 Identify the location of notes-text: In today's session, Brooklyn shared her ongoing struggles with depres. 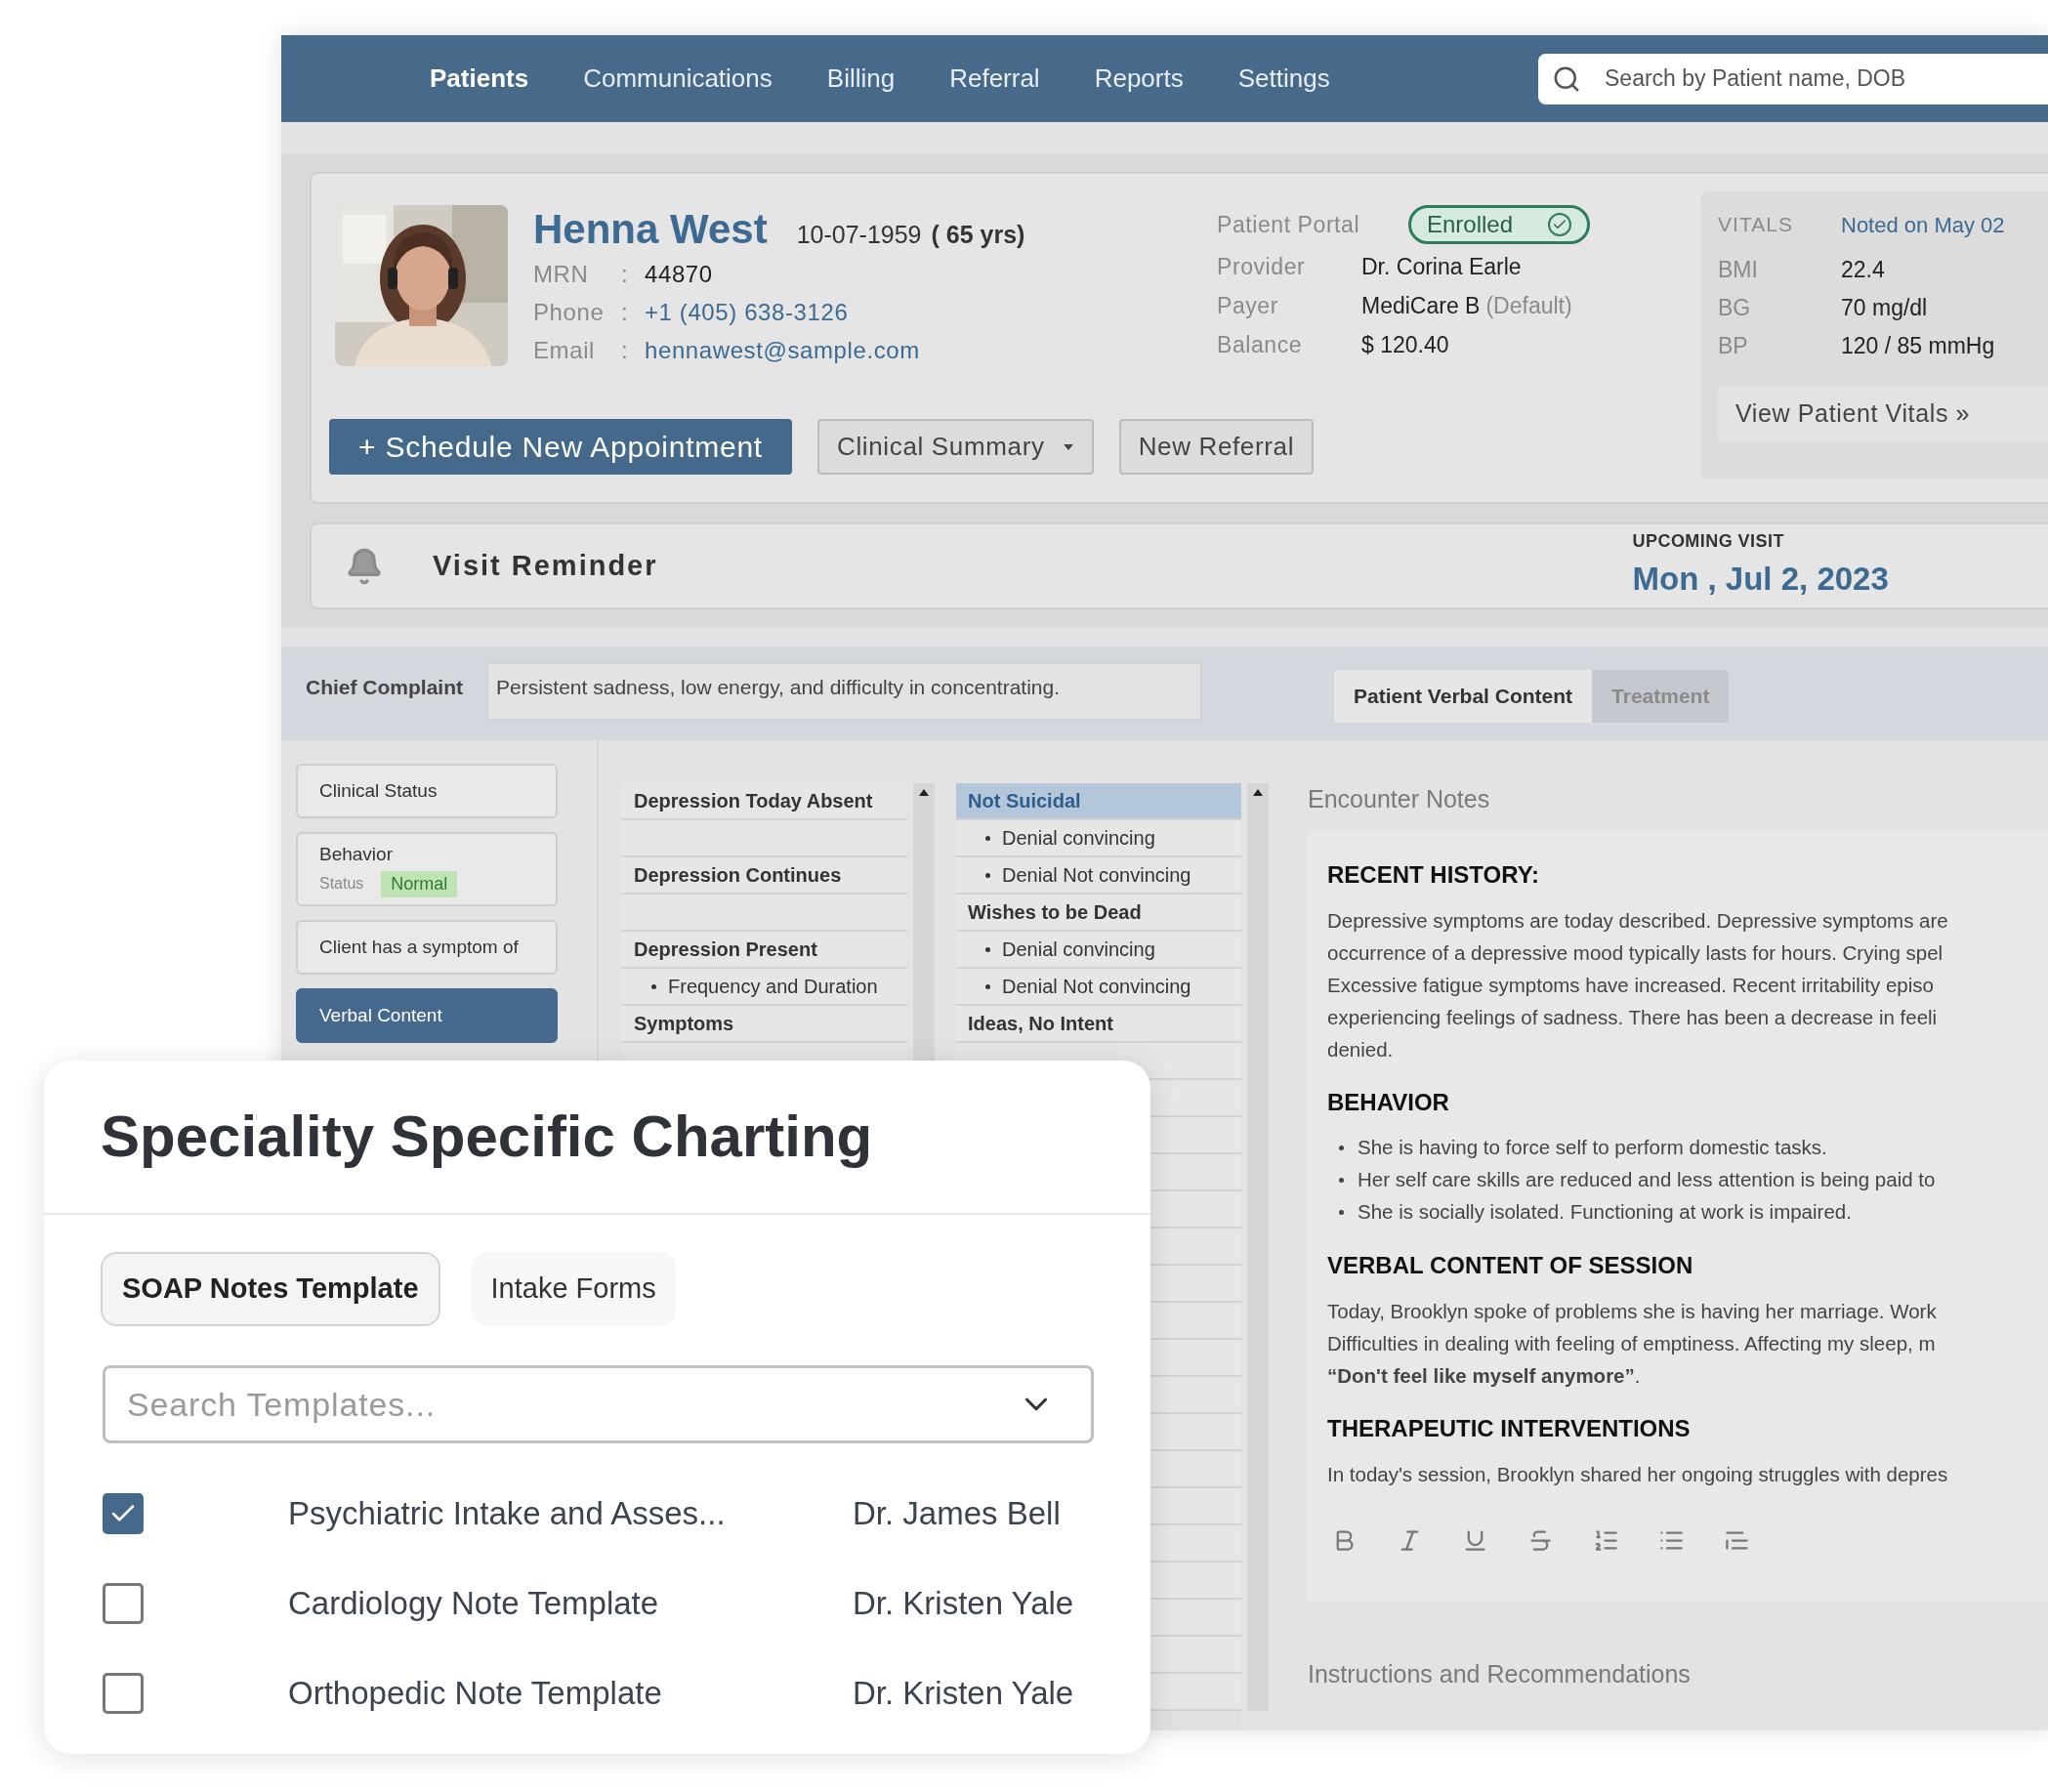
(1638, 1474).